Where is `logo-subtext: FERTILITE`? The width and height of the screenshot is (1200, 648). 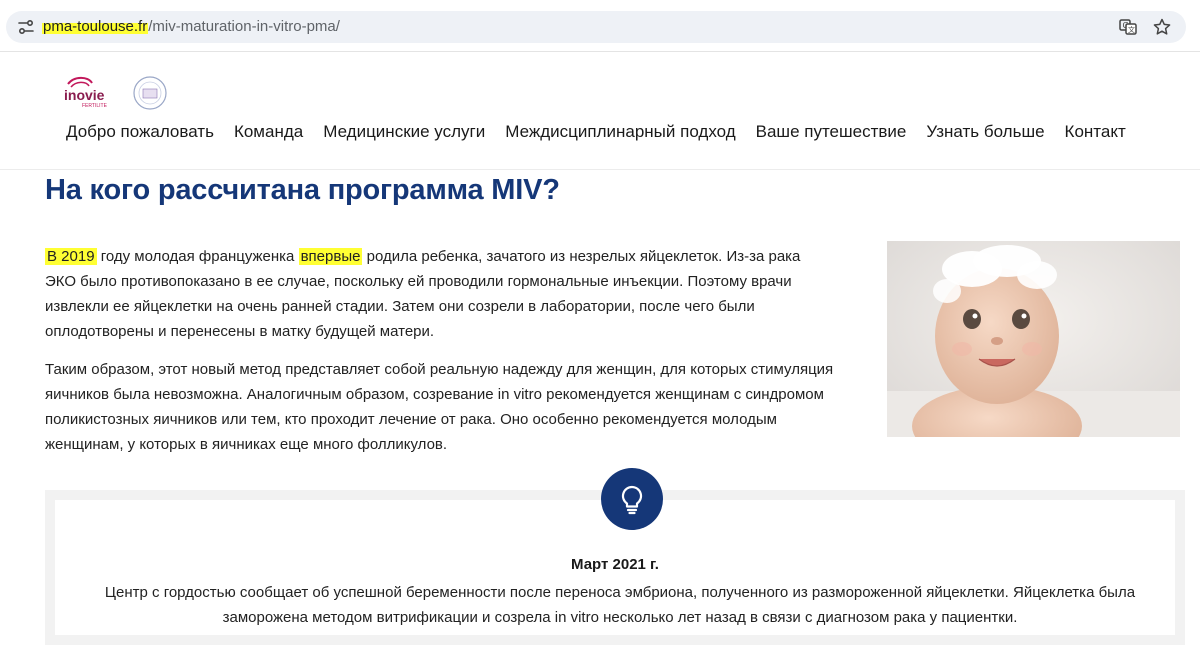
logo-subtext: FERTILITE is located at coordinates (95, 106).